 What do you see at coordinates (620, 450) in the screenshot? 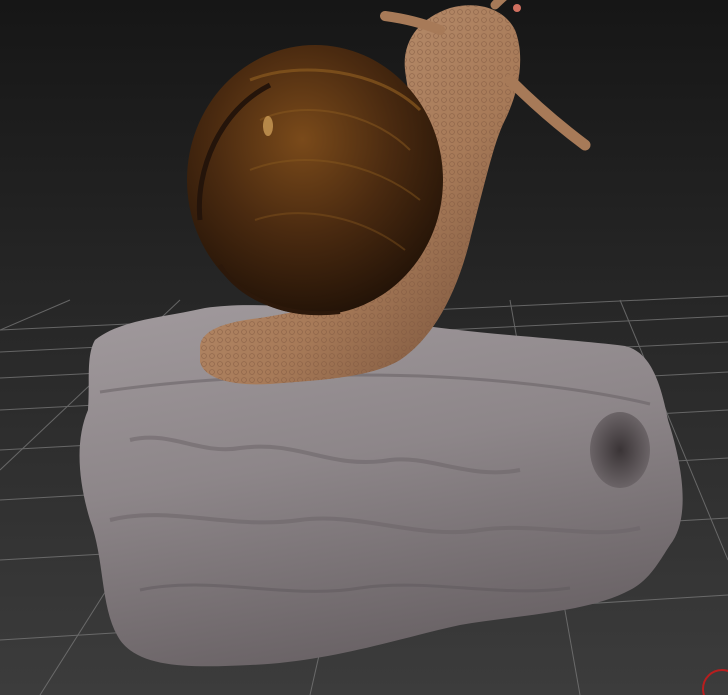
I see `rock-hole` at bounding box center [620, 450].